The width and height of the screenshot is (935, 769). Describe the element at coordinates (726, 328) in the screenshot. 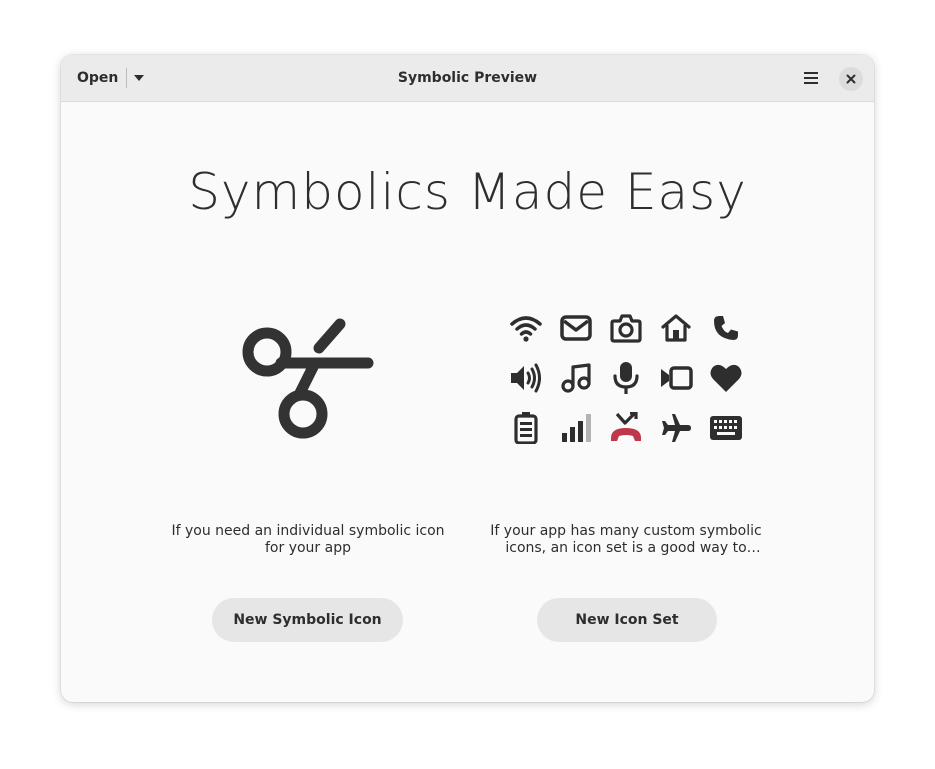

I see `phone-icon` at that location.